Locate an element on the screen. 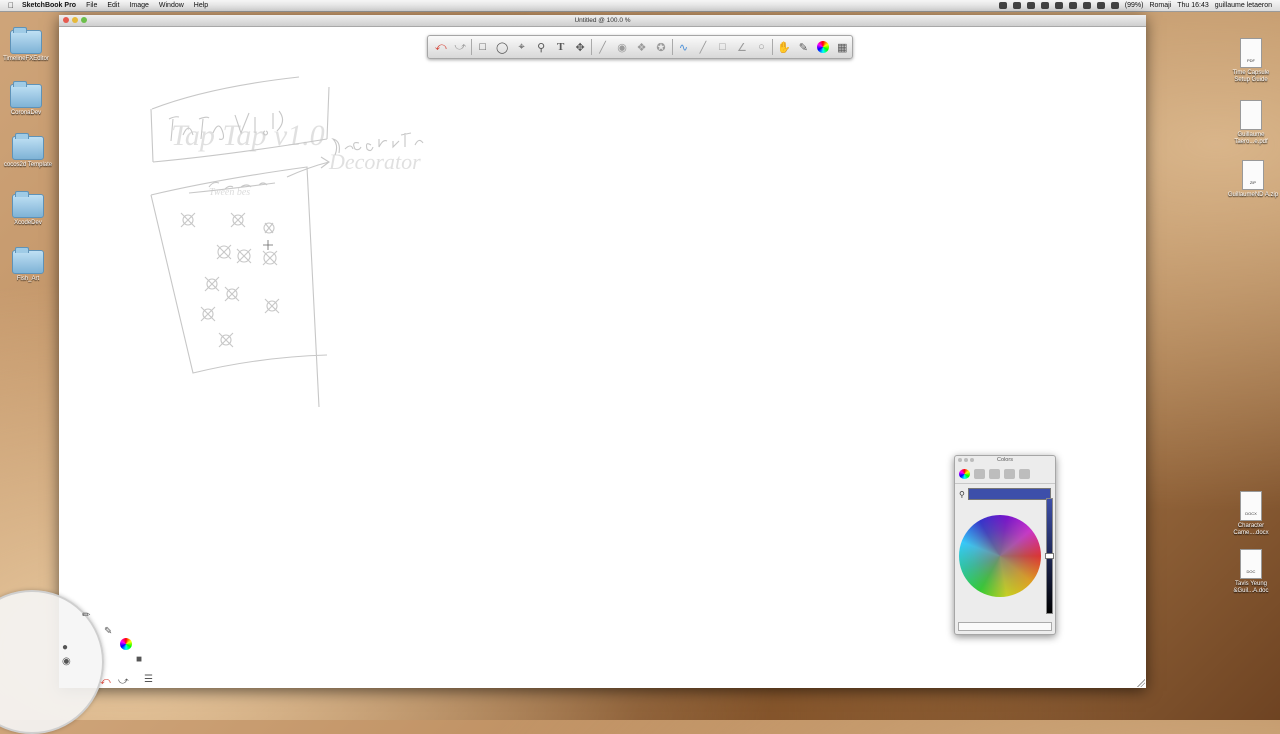  color-mode-tabs is located at coordinates (1005, 474).